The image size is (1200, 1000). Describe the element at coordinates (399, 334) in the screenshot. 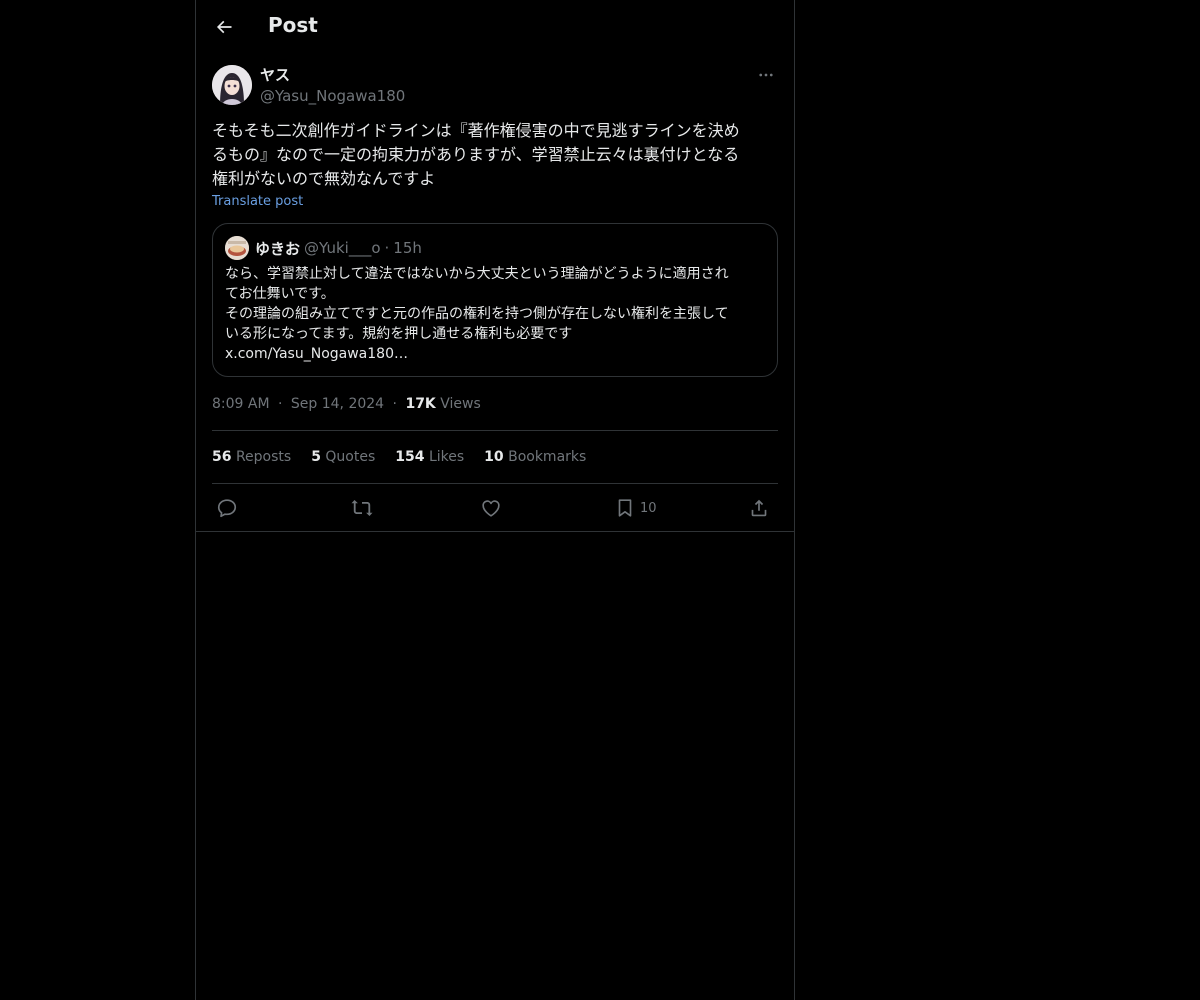

I see `quoted-text-line: いる形になってます。規約を押し通せる権利も必要です` at that location.